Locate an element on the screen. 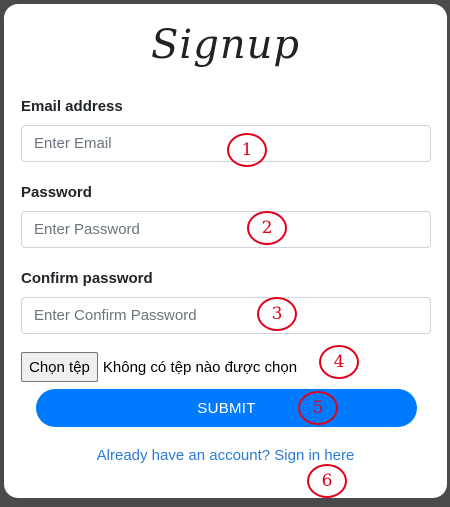 This screenshot has width=450, height=507. annotation-marker-6: 6 is located at coordinates (327, 481).